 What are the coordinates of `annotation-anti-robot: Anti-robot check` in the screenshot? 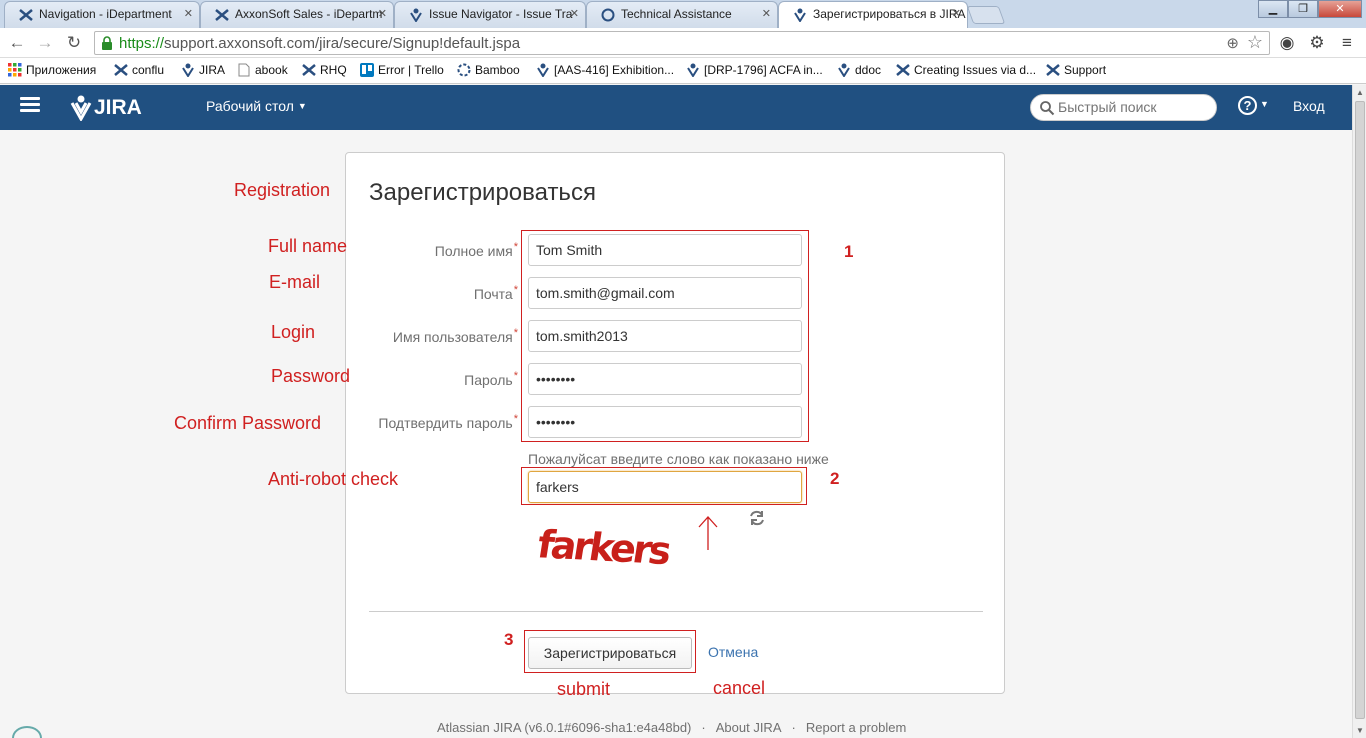 It's located at (333, 479).